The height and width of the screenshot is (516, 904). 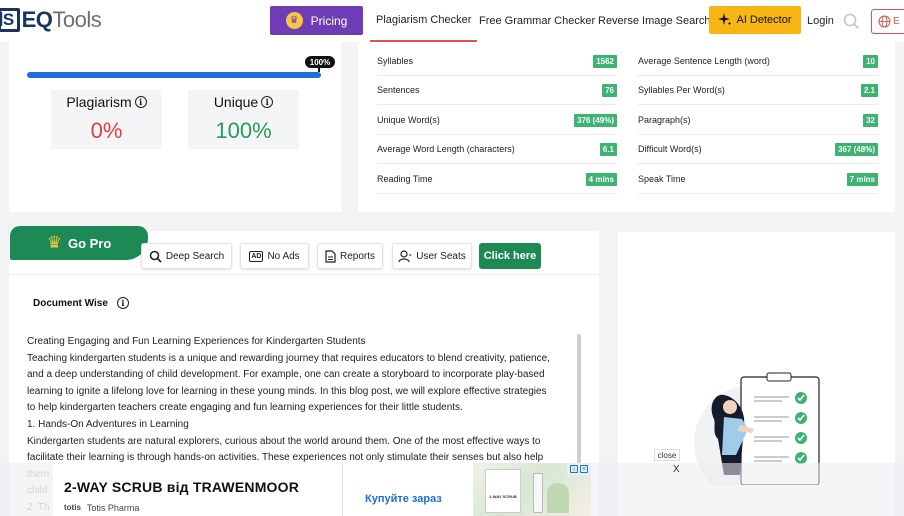 I want to click on stat-row-left: Average Word Length (characters) 6.1, so click(x=497, y=149).